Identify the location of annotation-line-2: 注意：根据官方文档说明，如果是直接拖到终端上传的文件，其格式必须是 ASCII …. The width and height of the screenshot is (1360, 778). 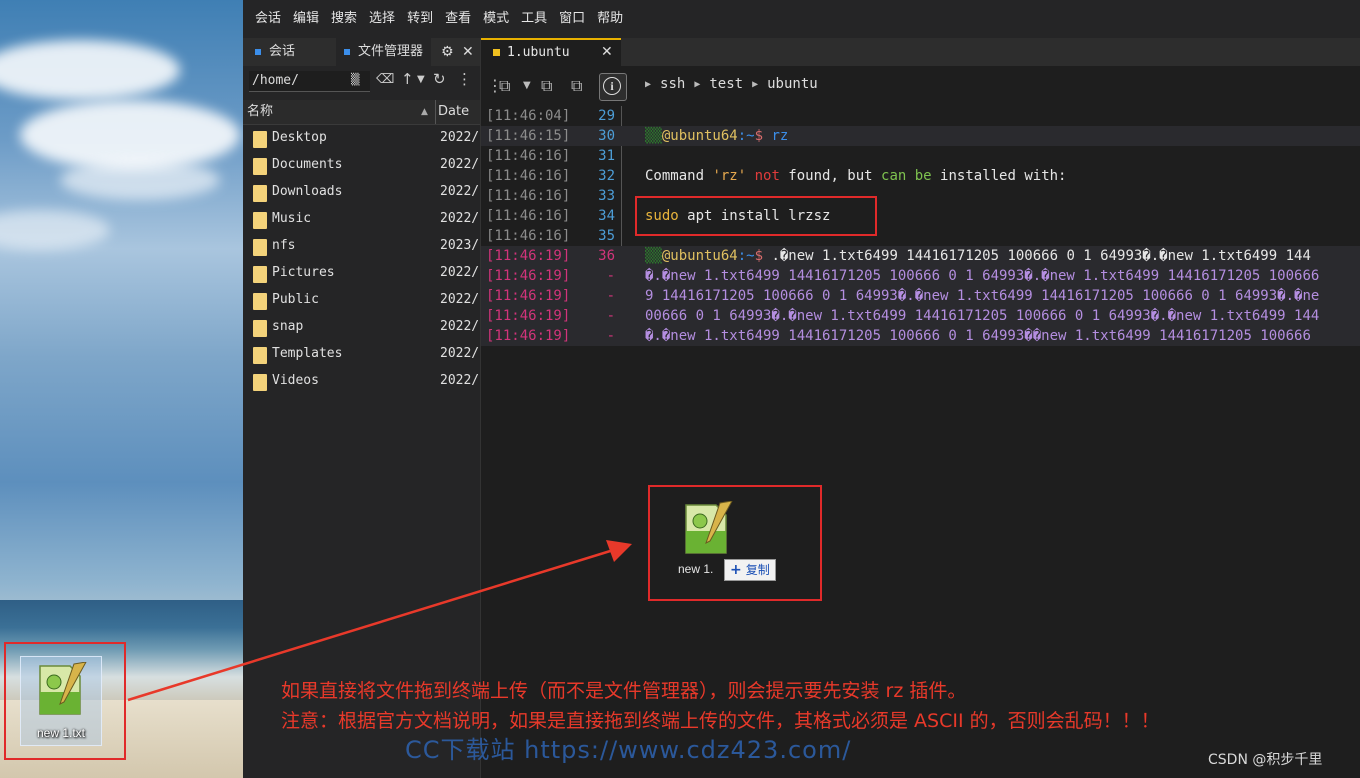
(720, 721).